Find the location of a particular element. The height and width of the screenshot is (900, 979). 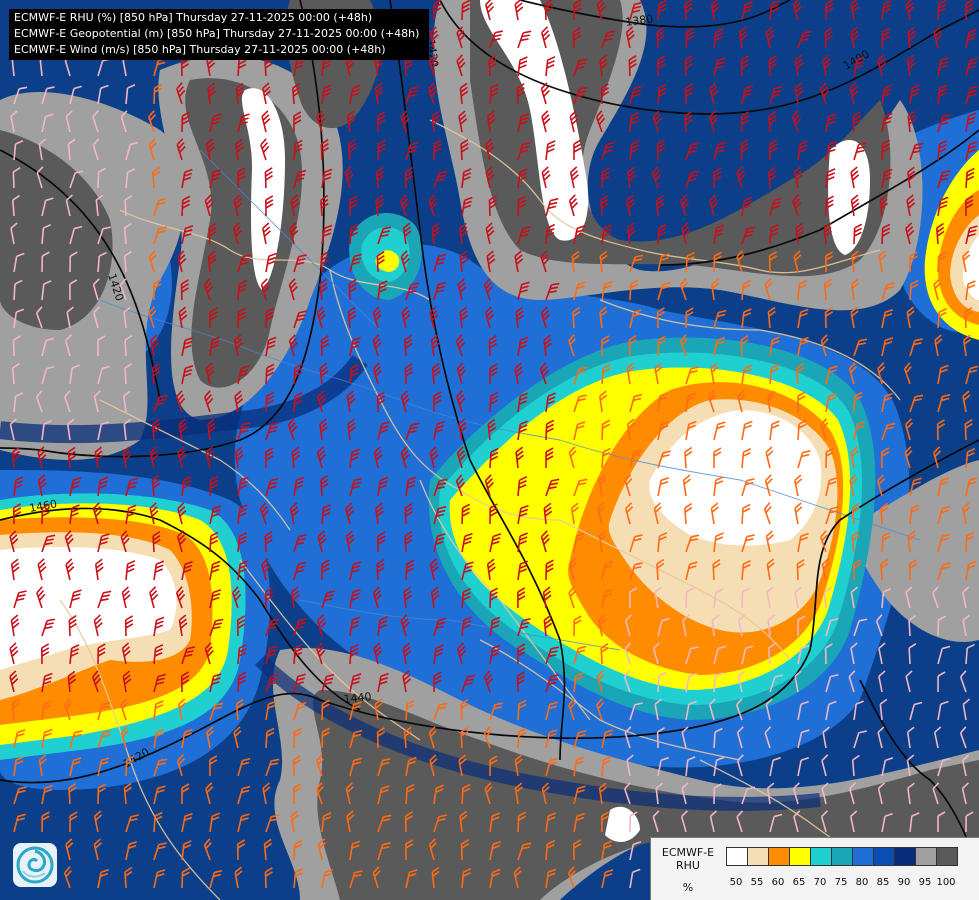

legend-title-line1: ECMWF-E is located at coordinates (688, 852).